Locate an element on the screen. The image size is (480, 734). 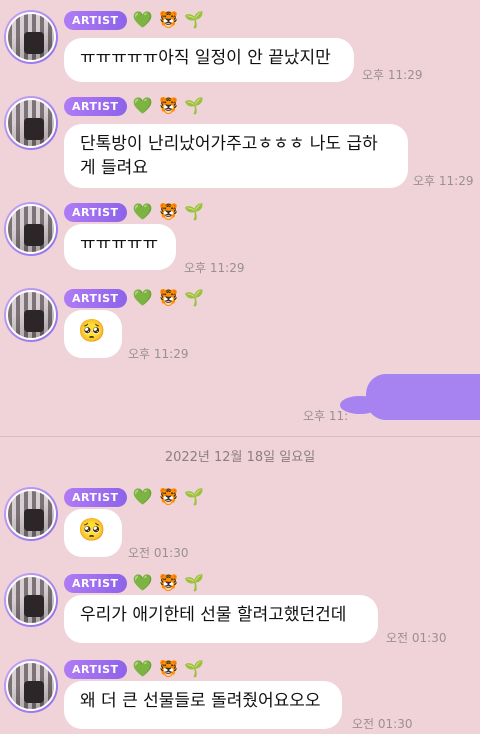
message-bubble: ㅠㅠㅠㅠㅠ is located at coordinates (120, 247).